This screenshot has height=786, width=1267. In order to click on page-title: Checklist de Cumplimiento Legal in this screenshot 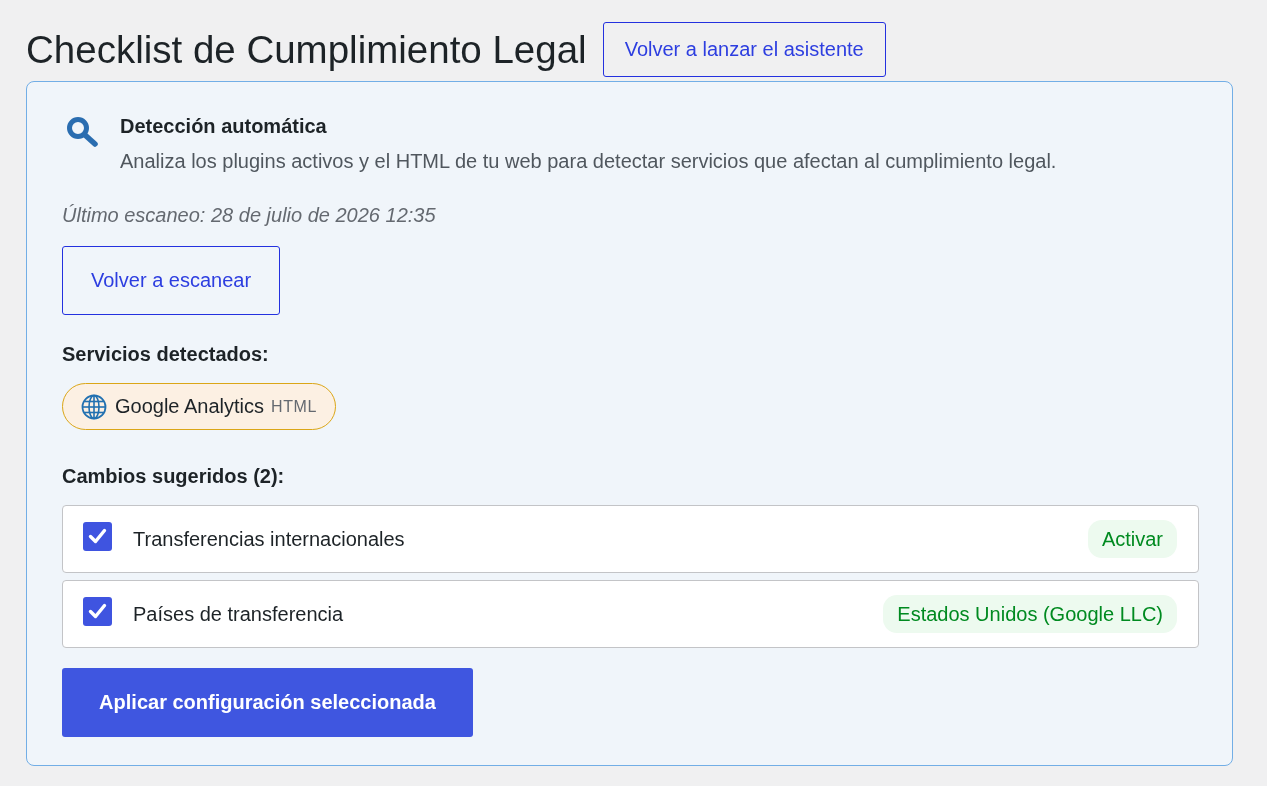, I will do `click(306, 49)`.